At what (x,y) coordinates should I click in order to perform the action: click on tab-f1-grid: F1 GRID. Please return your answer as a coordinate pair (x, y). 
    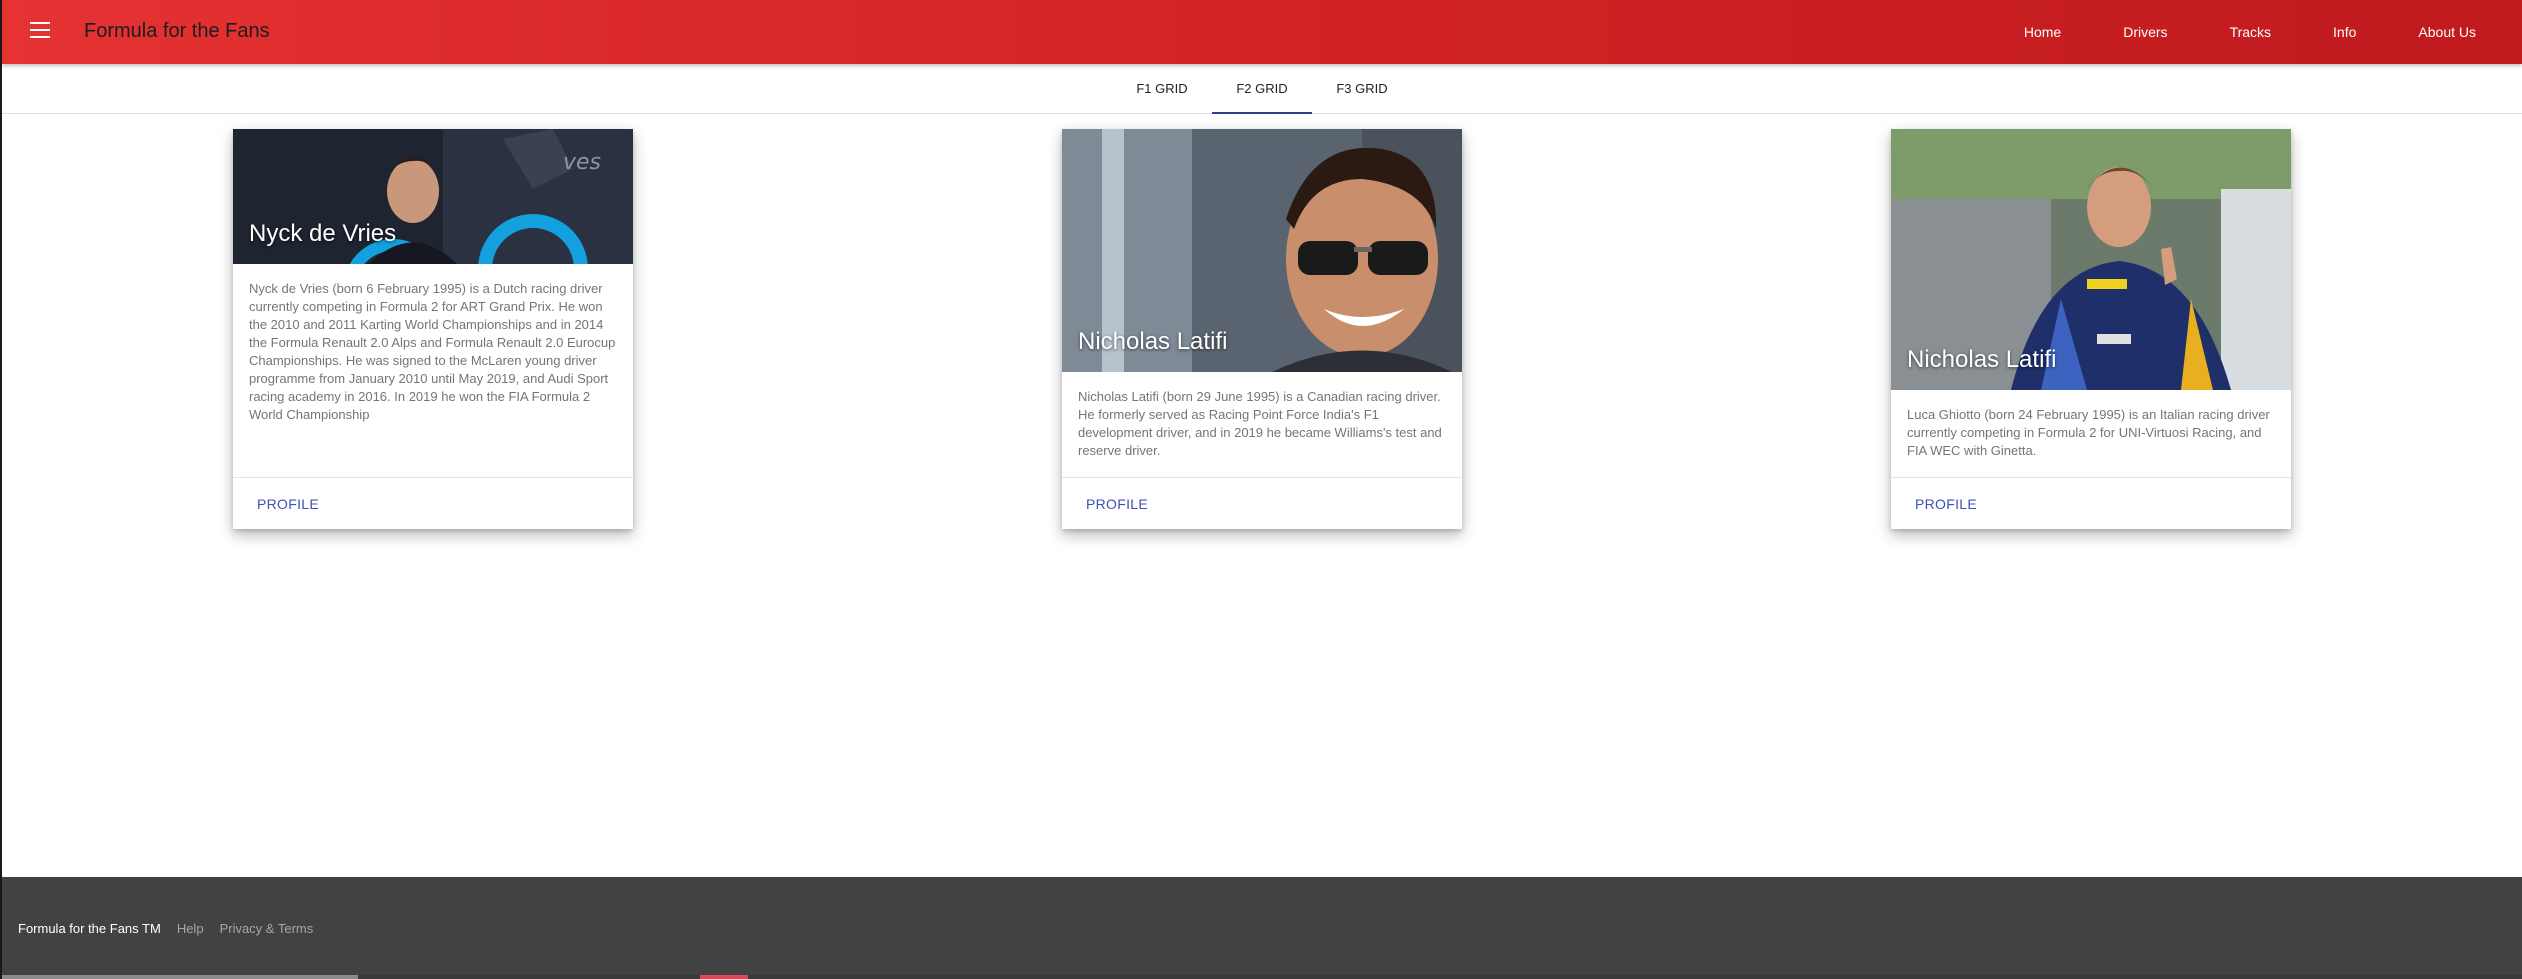
    Looking at the image, I should click on (1162, 88).